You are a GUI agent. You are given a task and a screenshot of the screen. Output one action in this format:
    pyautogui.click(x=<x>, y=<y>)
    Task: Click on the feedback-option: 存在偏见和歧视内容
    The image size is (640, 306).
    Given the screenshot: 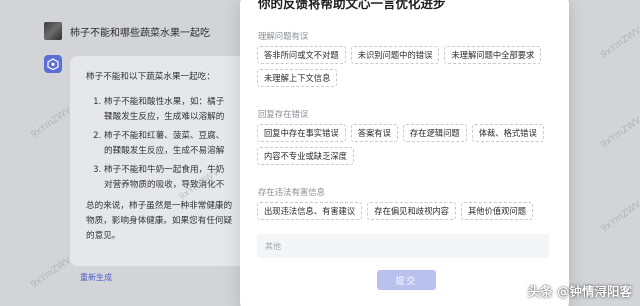 What is the action you would take?
    pyautogui.click(x=411, y=211)
    